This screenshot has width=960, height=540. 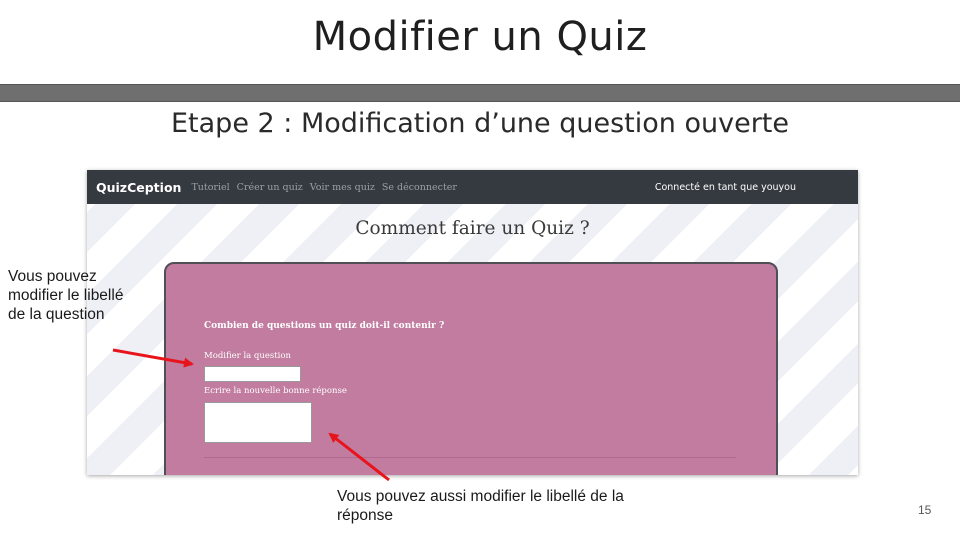 What do you see at coordinates (342, 187) in the screenshot?
I see `nav-voir-quiz: Voir mes quiz` at bounding box center [342, 187].